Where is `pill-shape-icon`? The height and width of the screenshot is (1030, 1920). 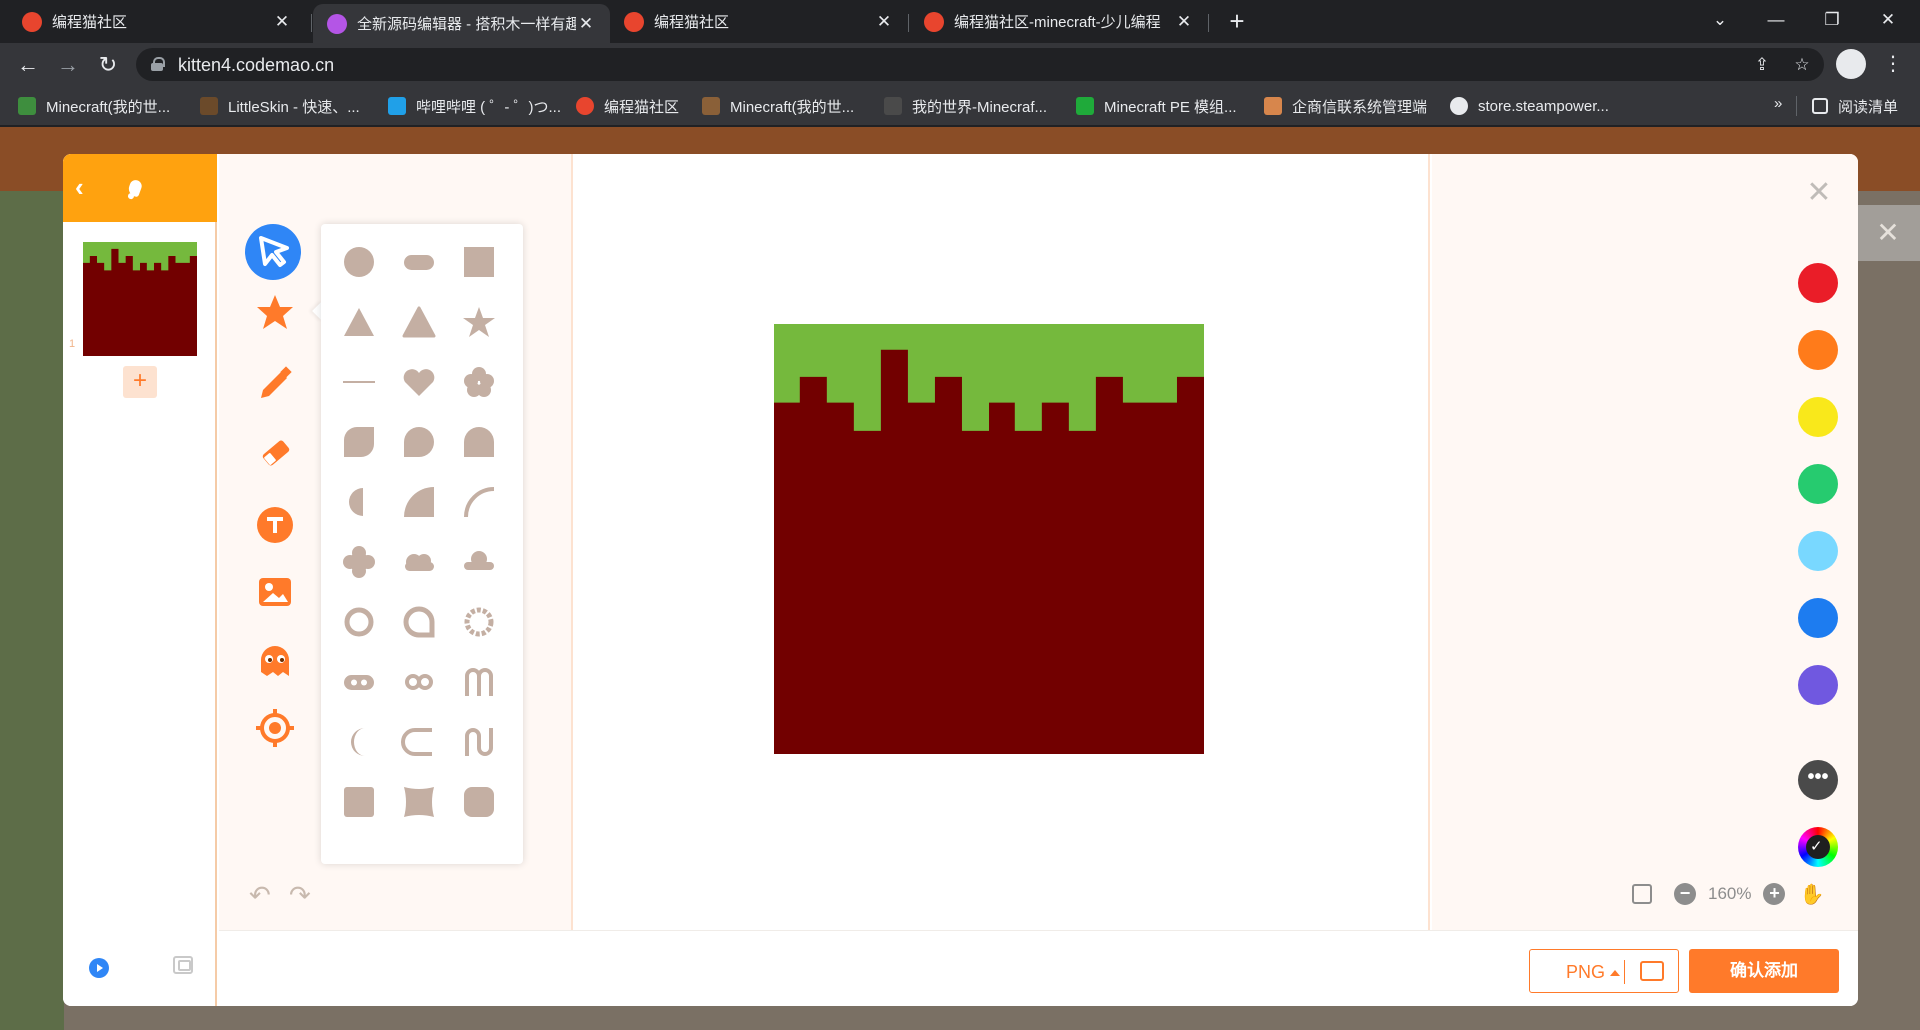 pill-shape-icon is located at coordinates (419, 262).